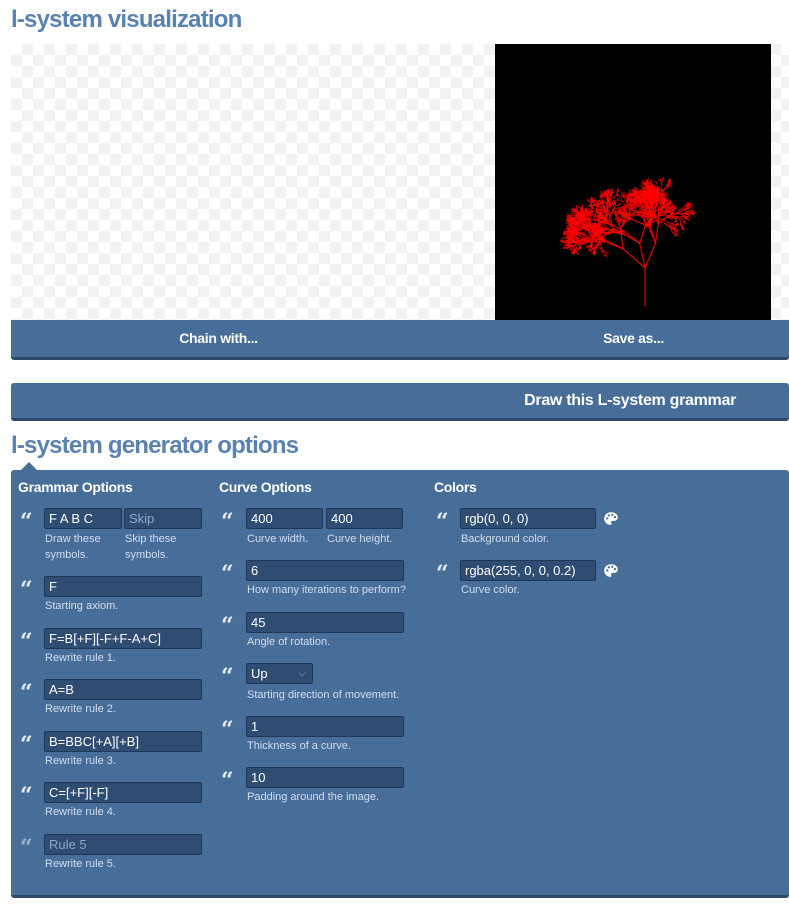 The width and height of the screenshot is (789, 909). Describe the element at coordinates (364, 518) in the screenshot. I see `curve-height-input: 400` at that location.